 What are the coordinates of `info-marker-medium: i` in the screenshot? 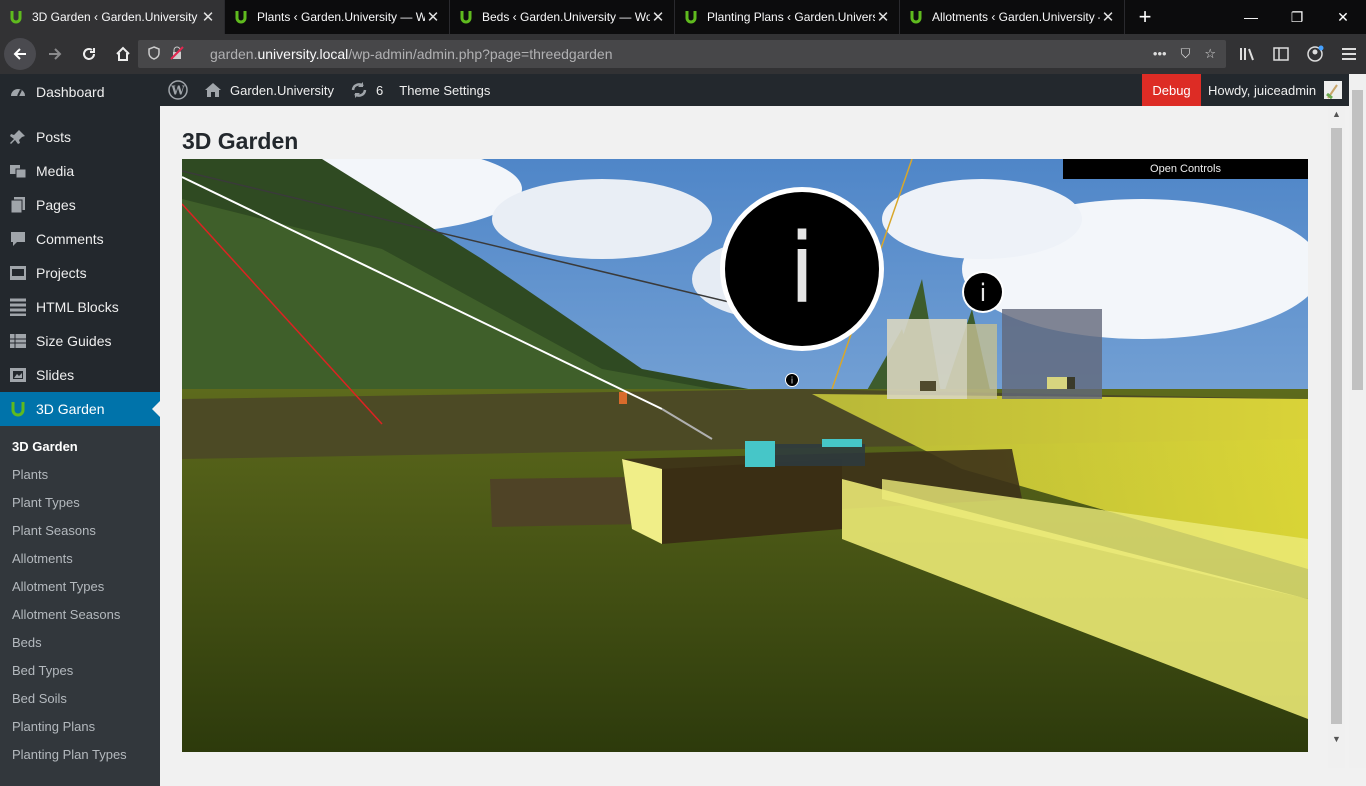 It's located at (983, 292).